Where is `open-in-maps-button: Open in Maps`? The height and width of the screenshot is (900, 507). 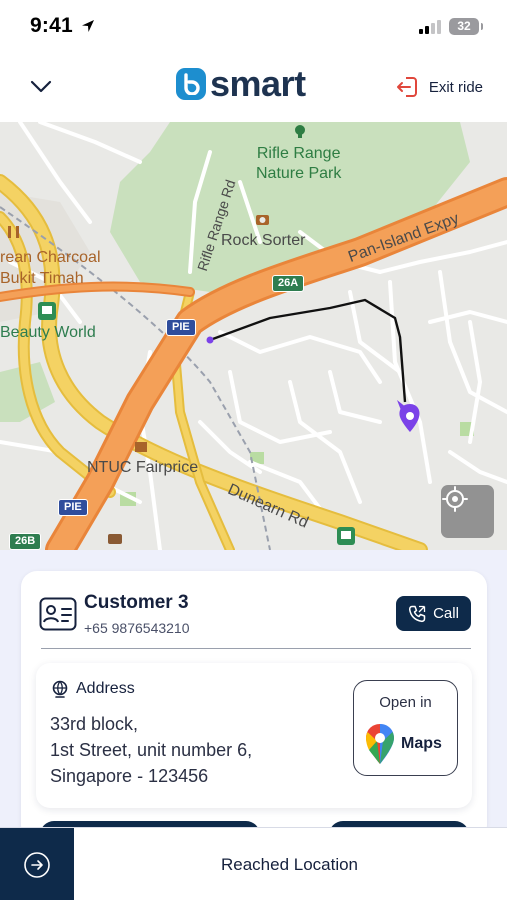
open-in-maps-button: Open in Maps is located at coordinates (405, 728).